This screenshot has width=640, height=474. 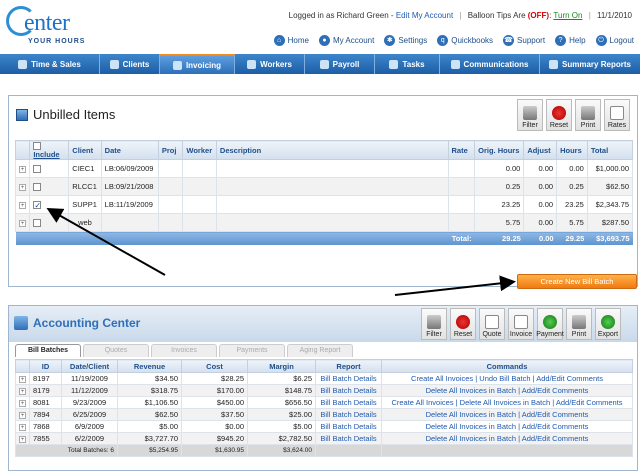 I want to click on col-worker: Worker, so click(x=199, y=150).